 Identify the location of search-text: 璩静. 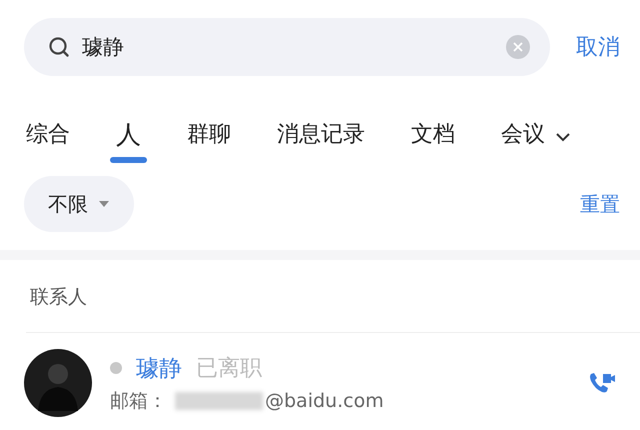
(103, 47).